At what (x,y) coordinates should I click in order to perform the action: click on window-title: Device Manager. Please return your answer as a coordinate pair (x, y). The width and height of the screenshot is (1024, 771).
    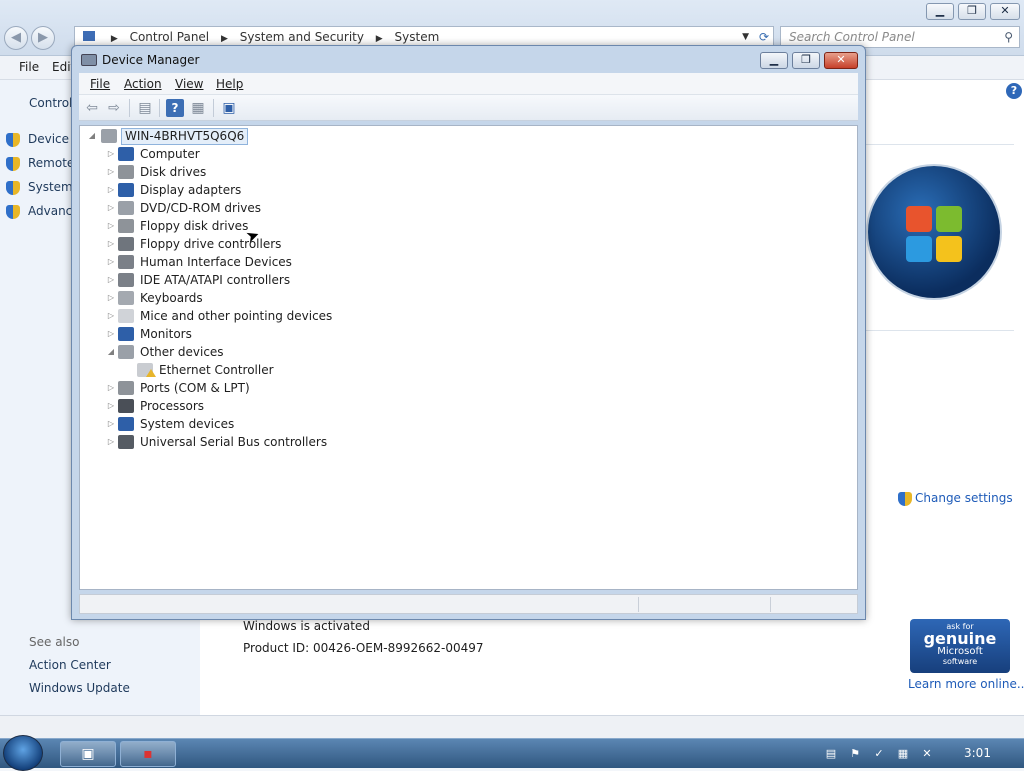
    Looking at the image, I should click on (151, 60).